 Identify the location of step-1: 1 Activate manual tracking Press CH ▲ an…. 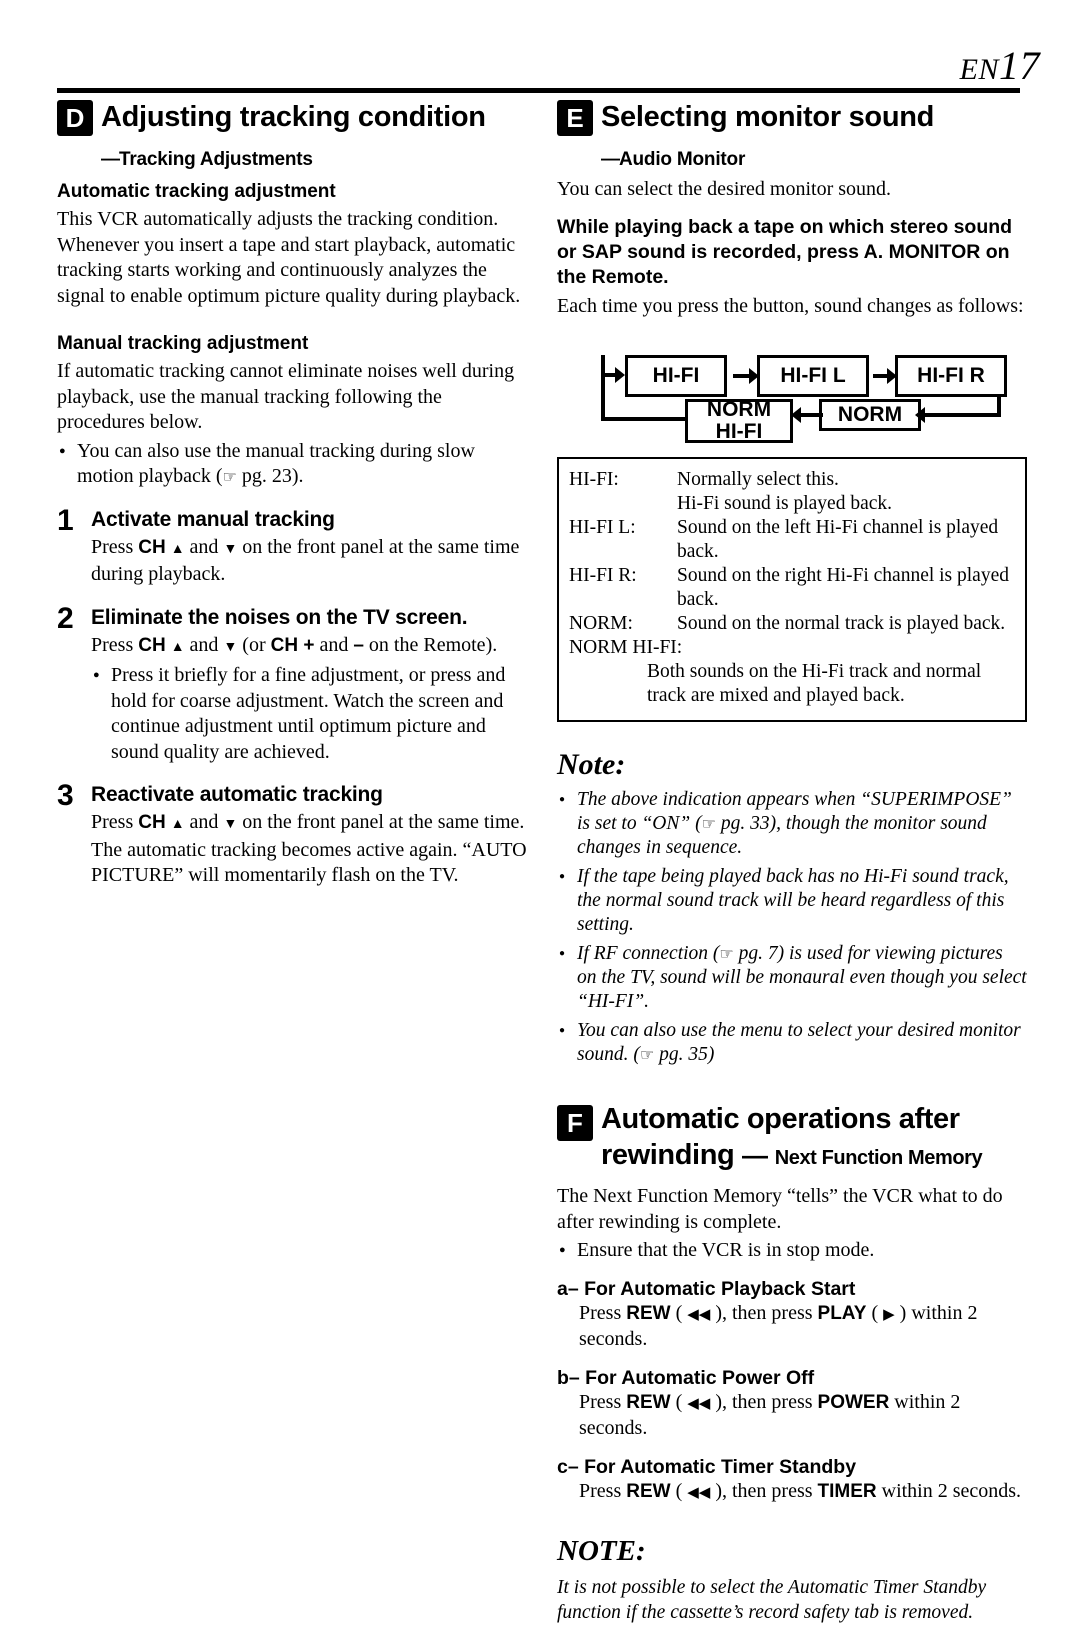
(292, 546).